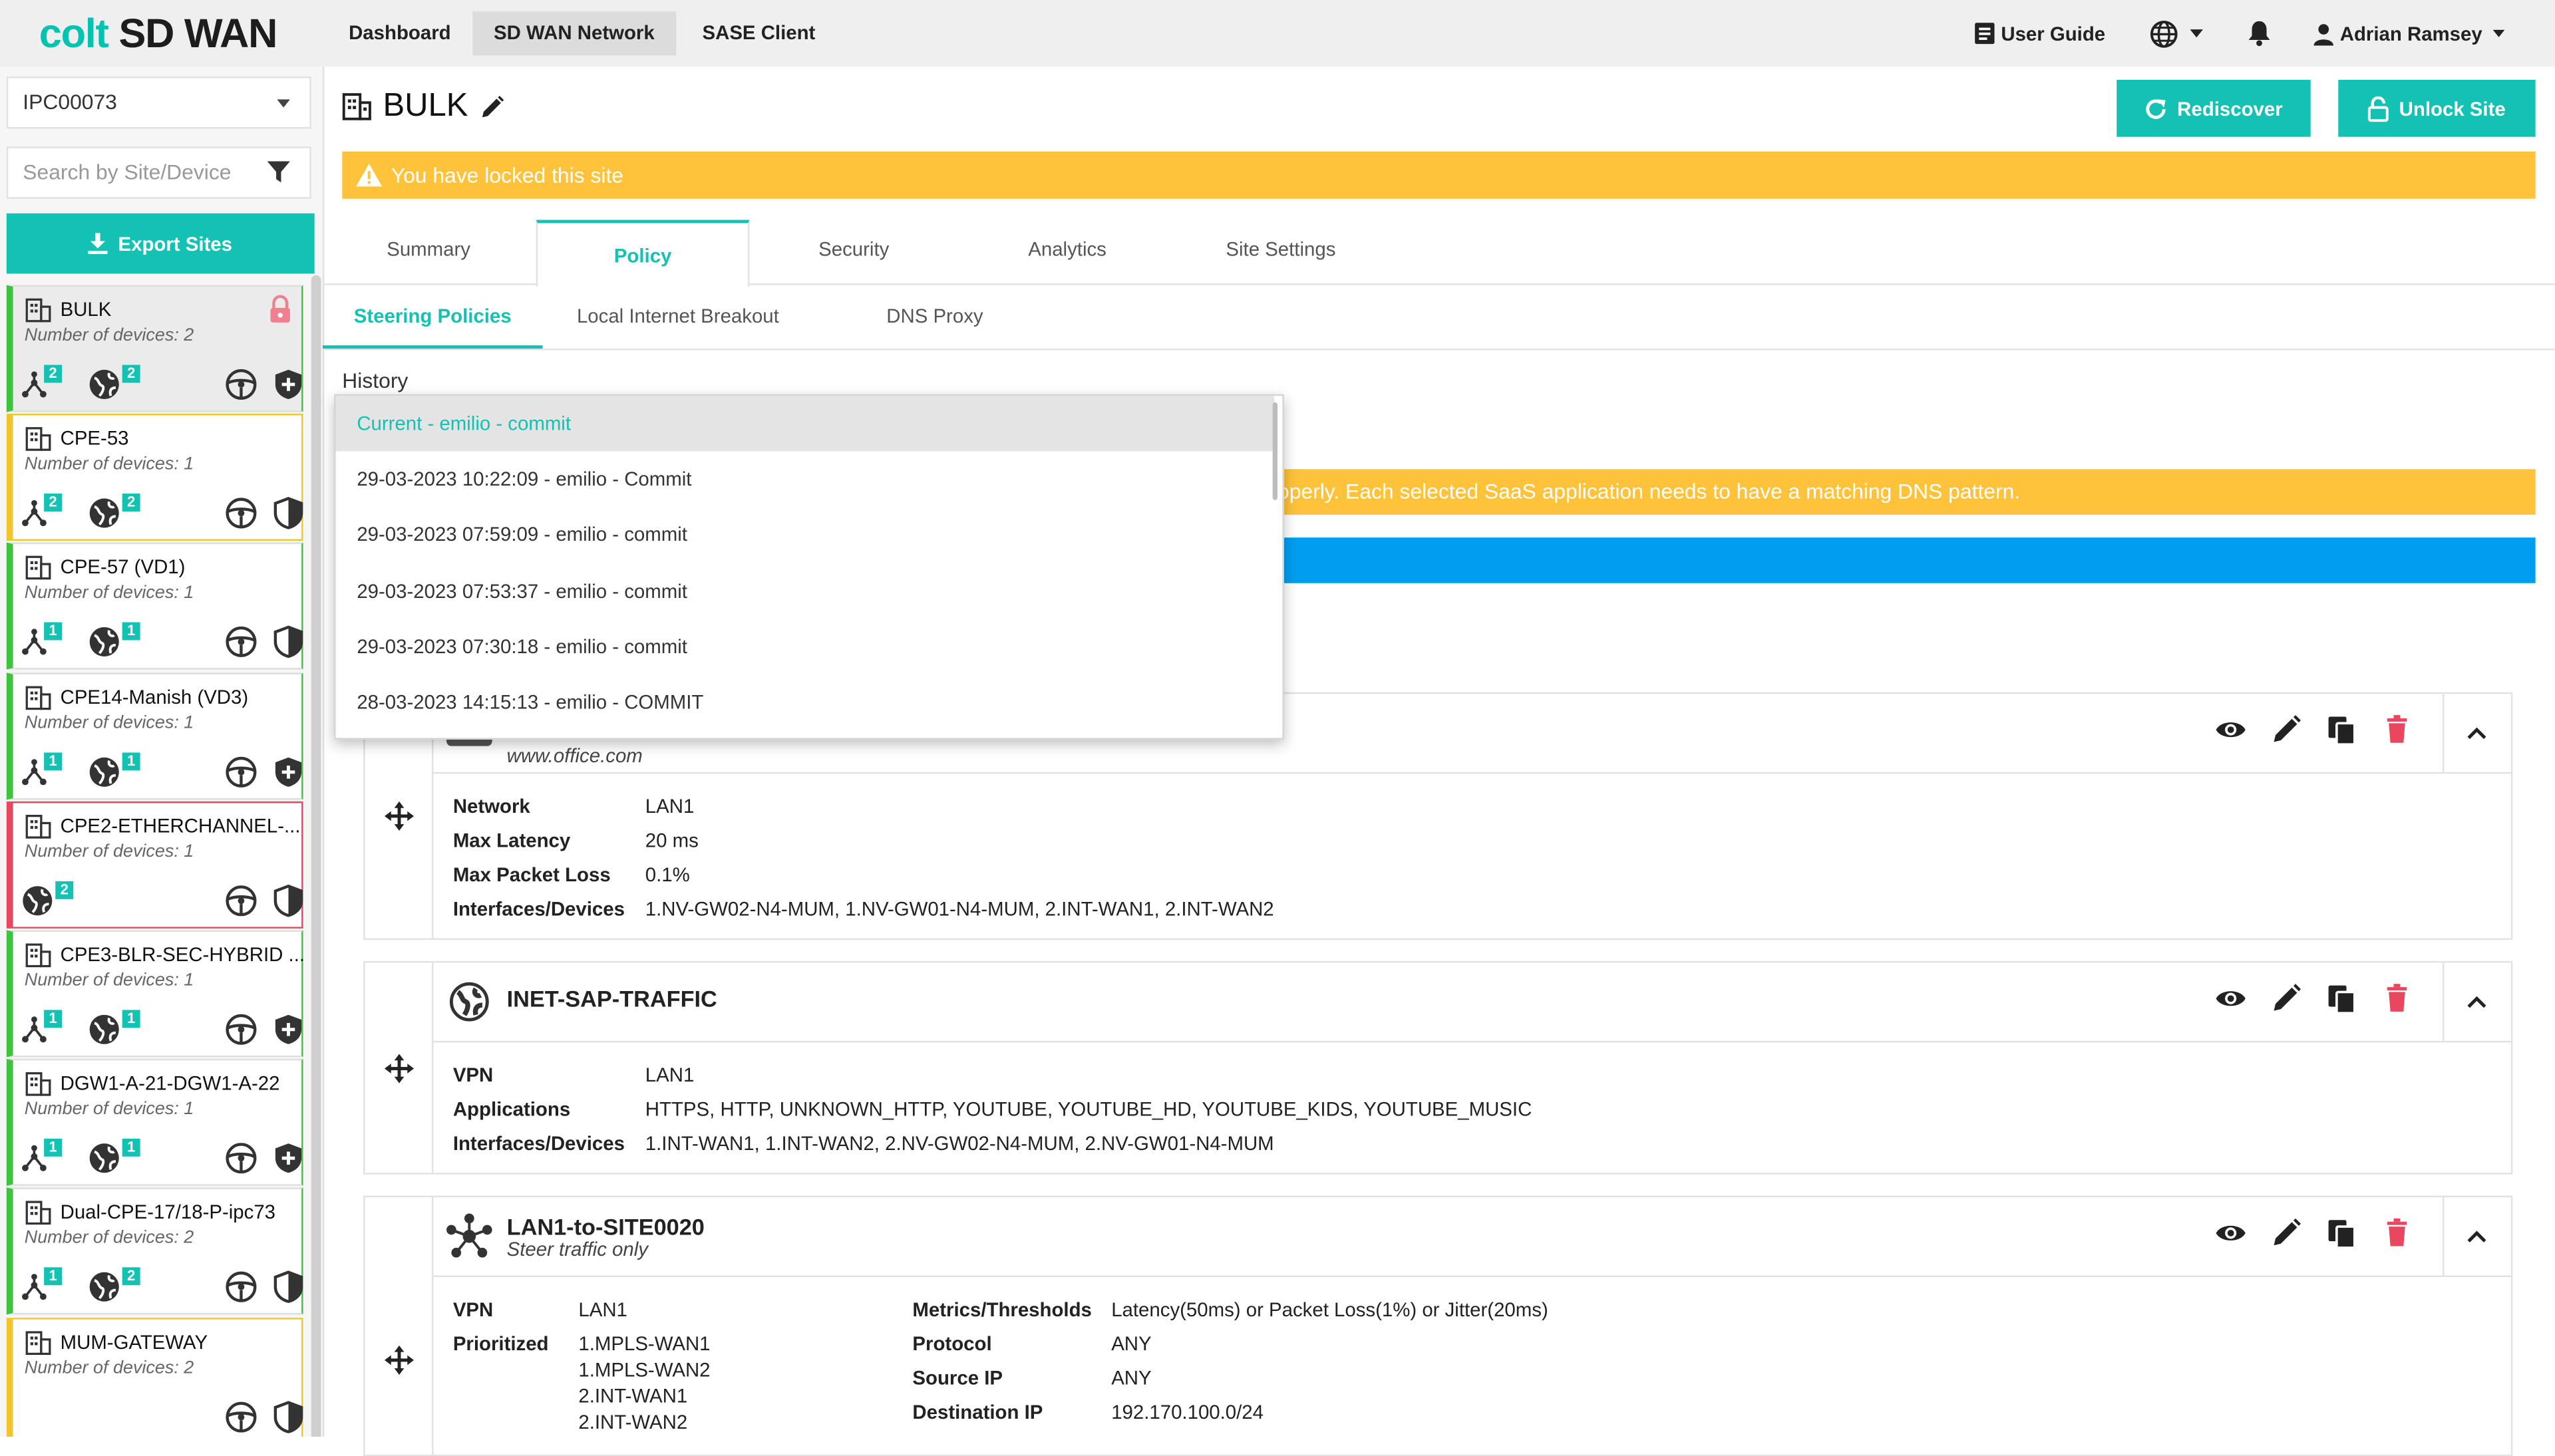  What do you see at coordinates (1281, 249) in the screenshot?
I see `tab-site-settings: Site Settings` at bounding box center [1281, 249].